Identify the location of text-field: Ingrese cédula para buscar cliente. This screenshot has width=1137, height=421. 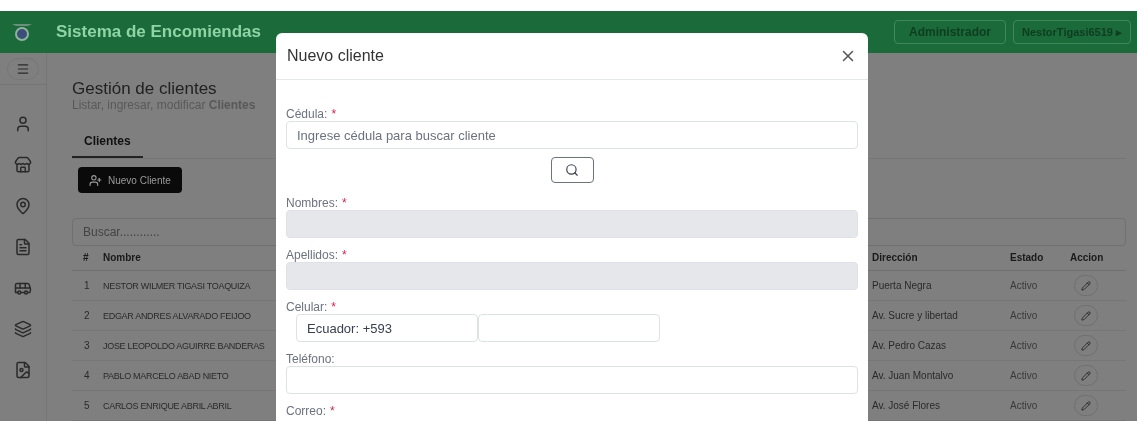
(572, 135).